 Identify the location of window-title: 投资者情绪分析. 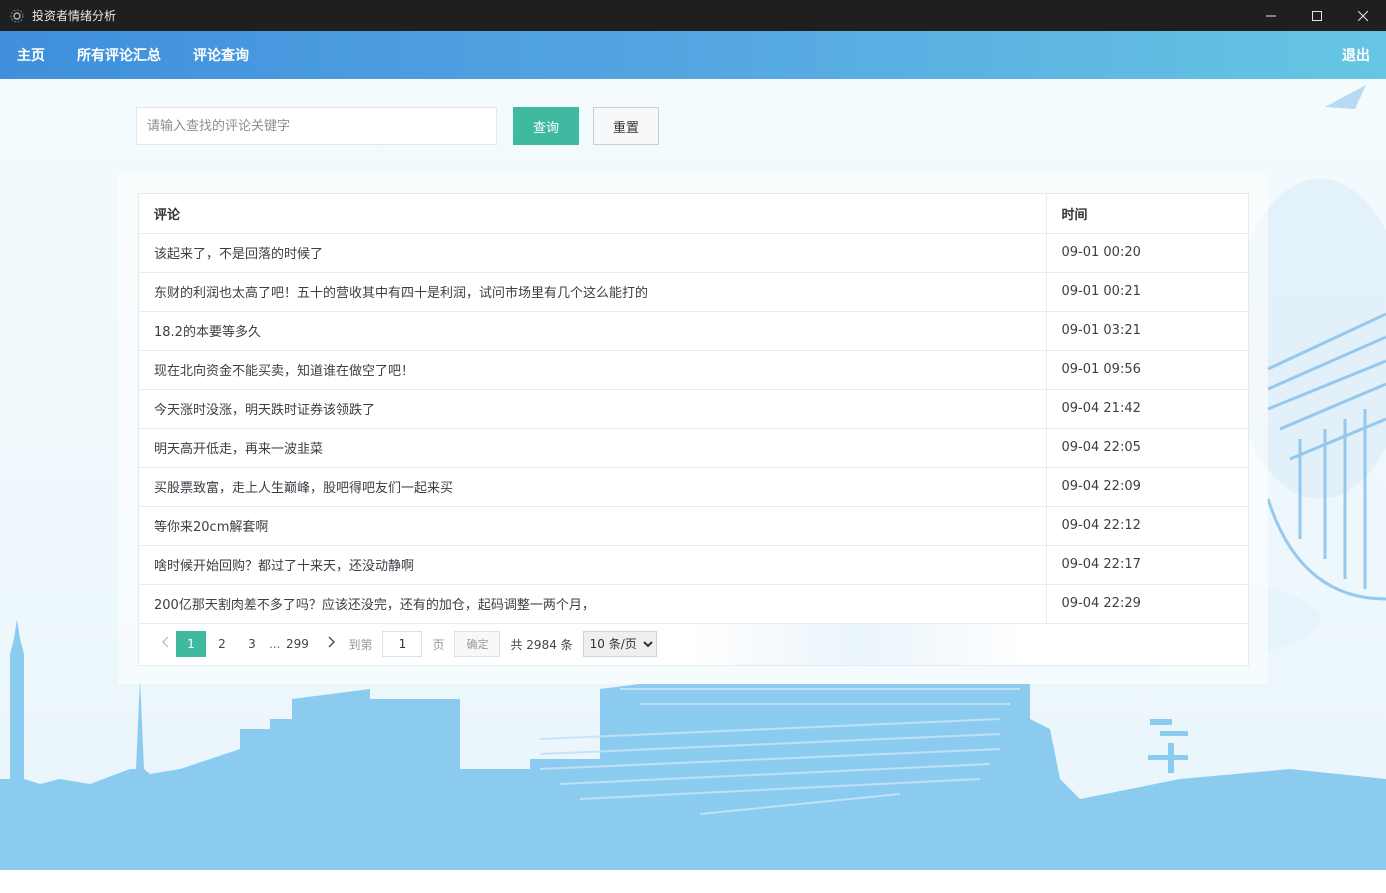
(74, 16).